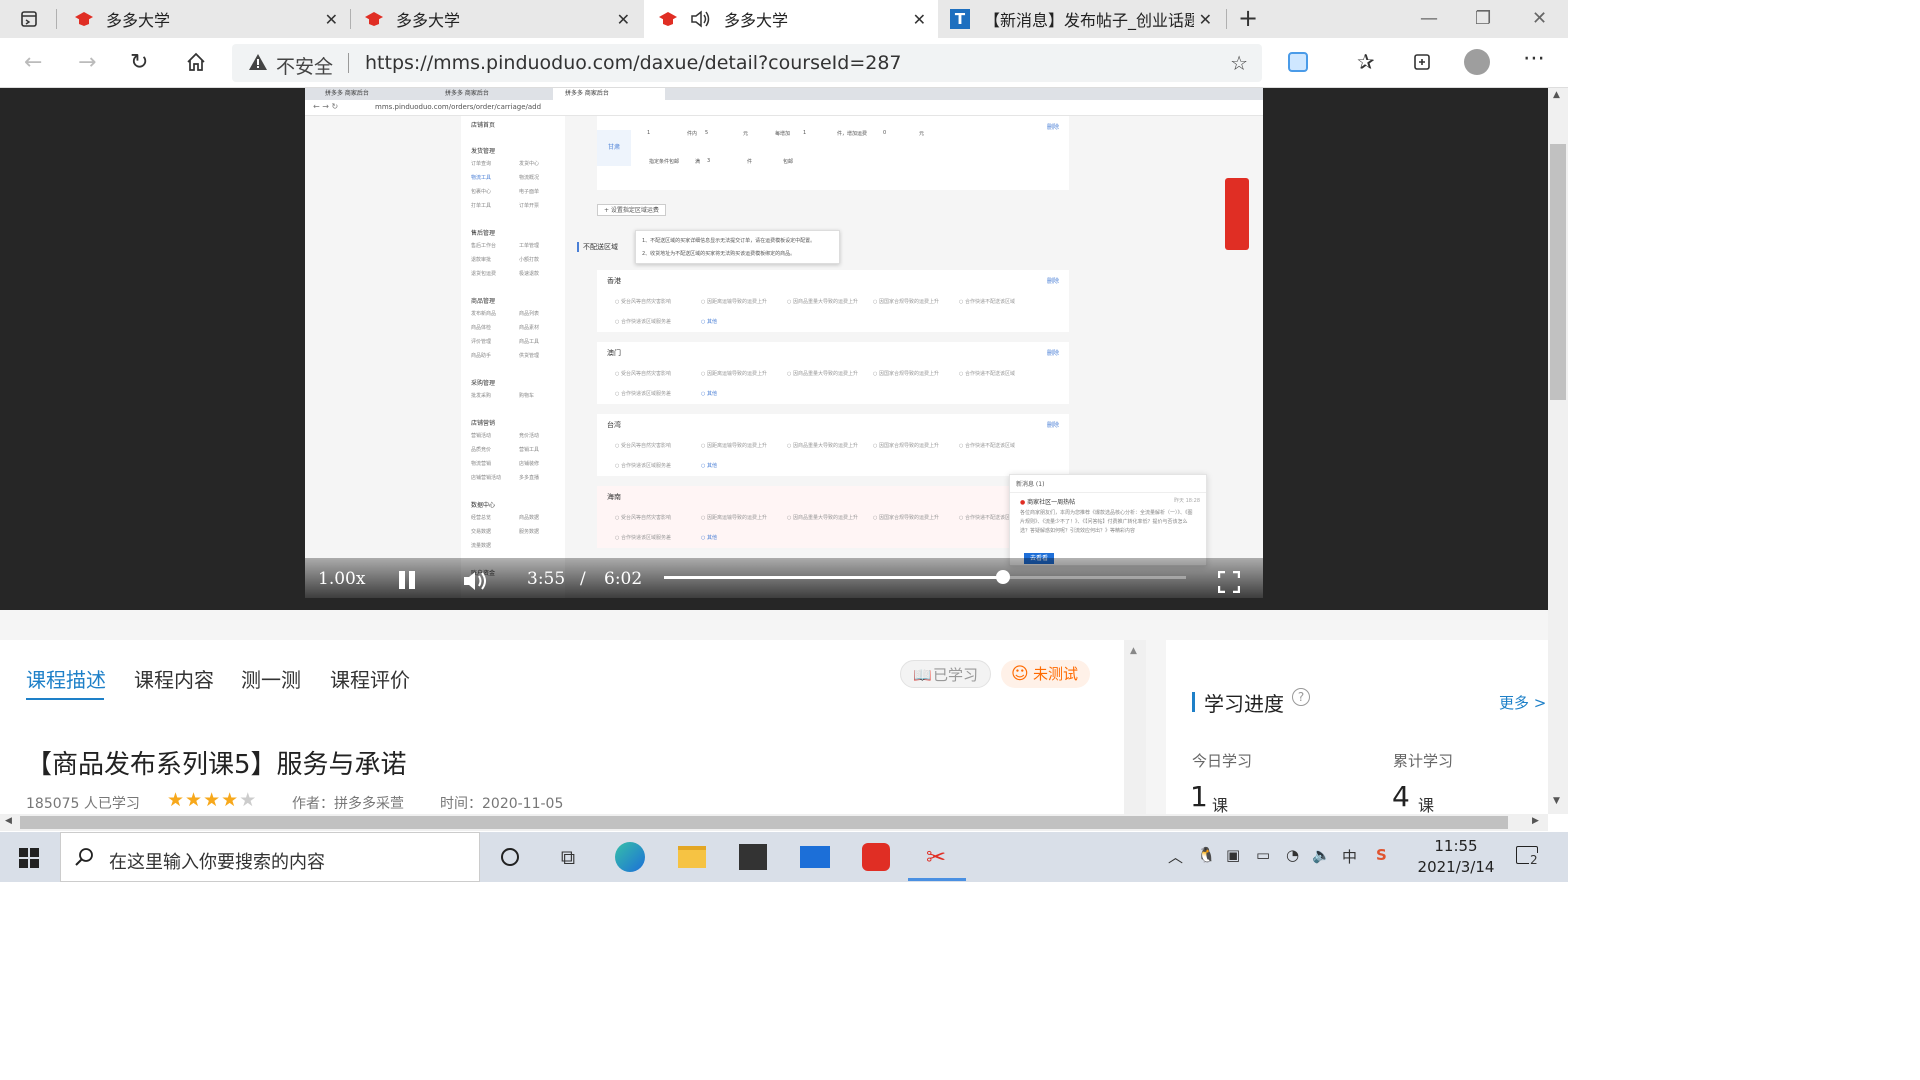 This screenshot has width=1920, height=1080. Describe the element at coordinates (1206, 855) in the screenshot. I see `qq-icon: 🐧` at that location.